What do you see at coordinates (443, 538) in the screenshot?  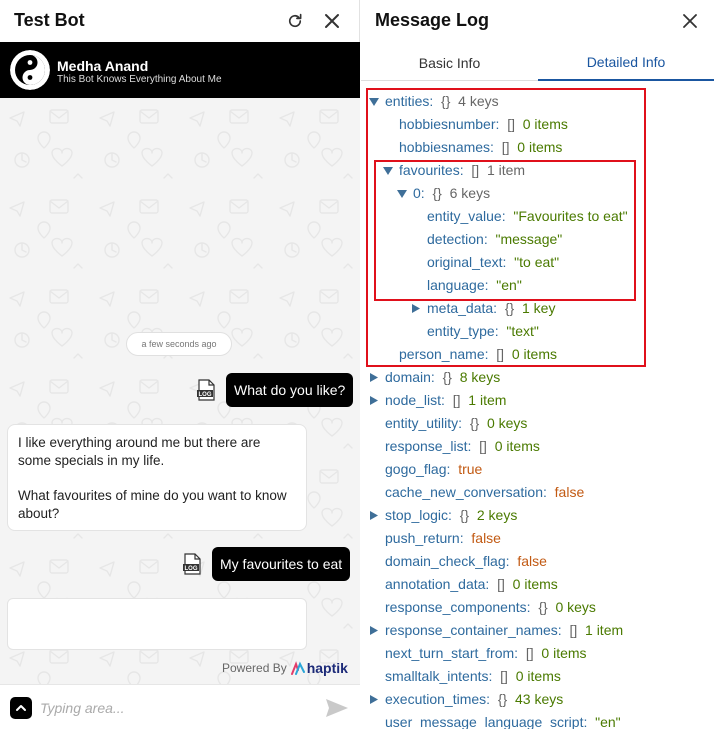 I see `json-tree-row: push_return: false` at bounding box center [443, 538].